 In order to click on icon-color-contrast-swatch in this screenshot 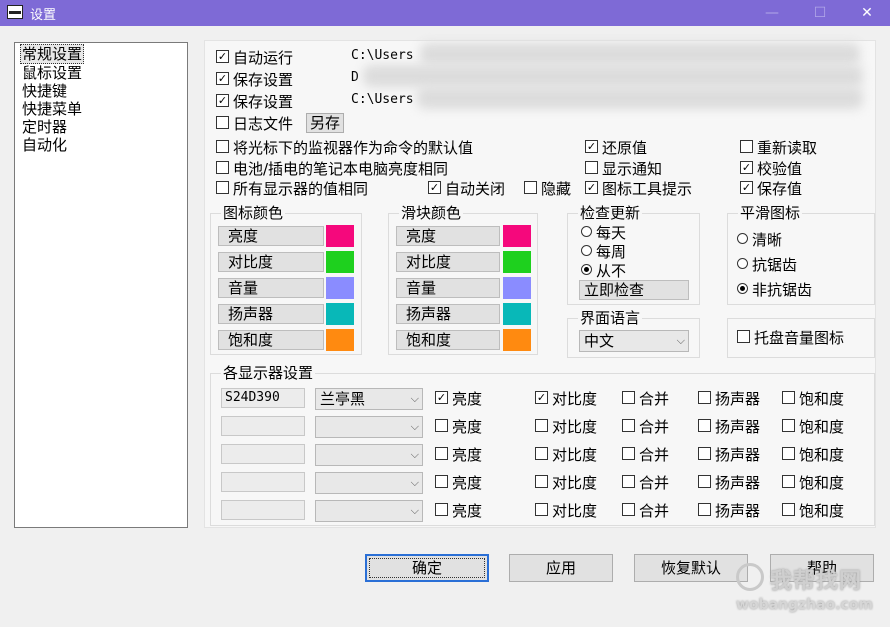, I will do `click(340, 262)`.